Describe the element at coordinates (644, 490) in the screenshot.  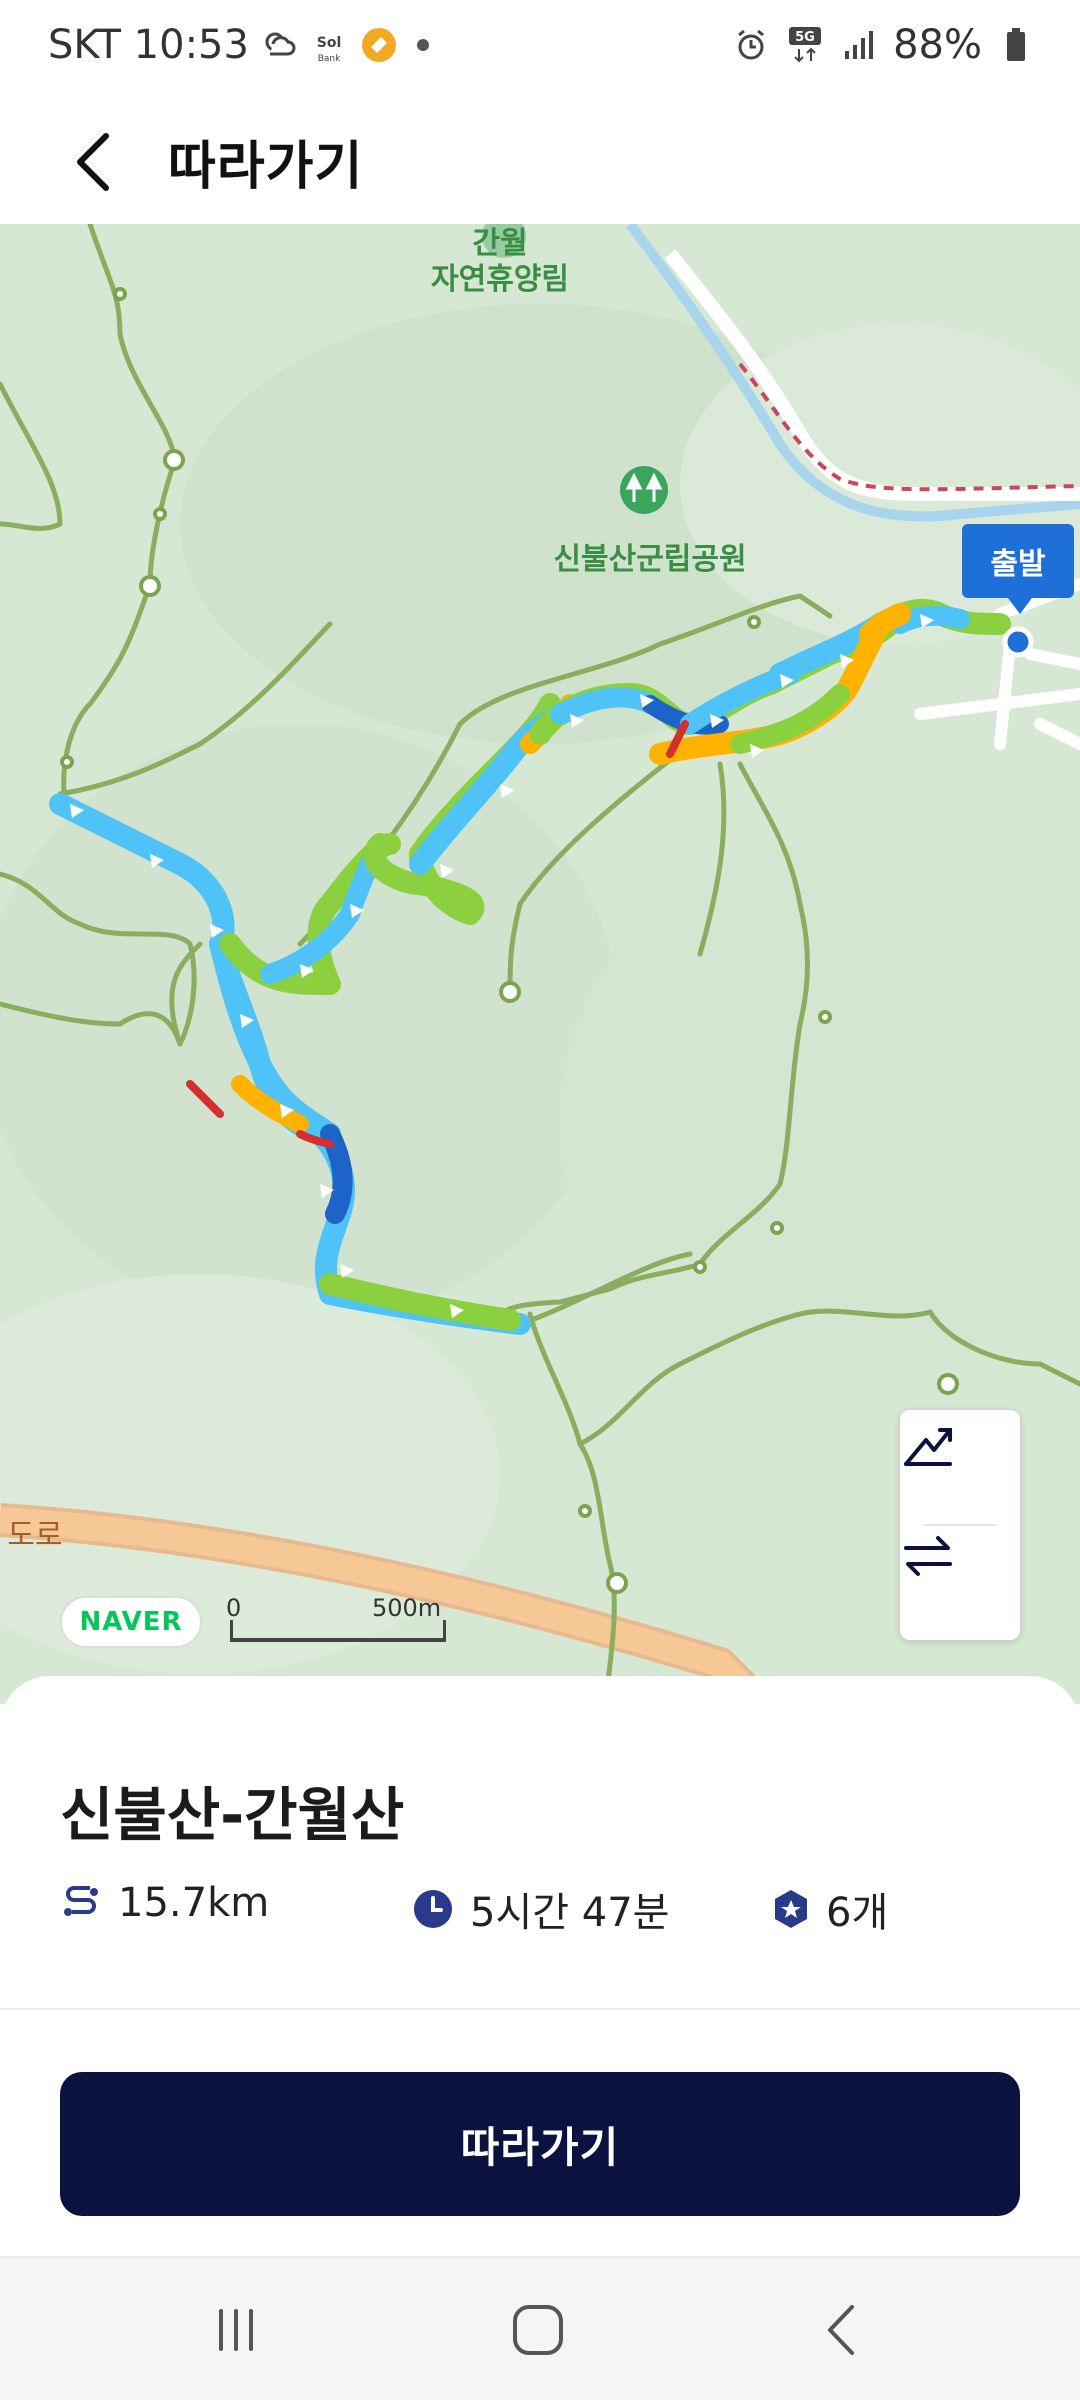
I see `park-icon` at that location.